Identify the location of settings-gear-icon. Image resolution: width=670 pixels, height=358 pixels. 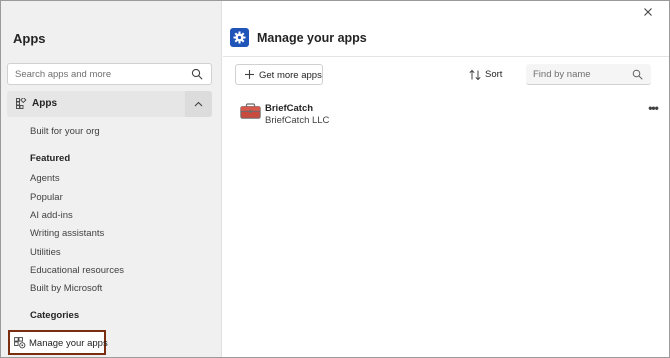
(239, 37).